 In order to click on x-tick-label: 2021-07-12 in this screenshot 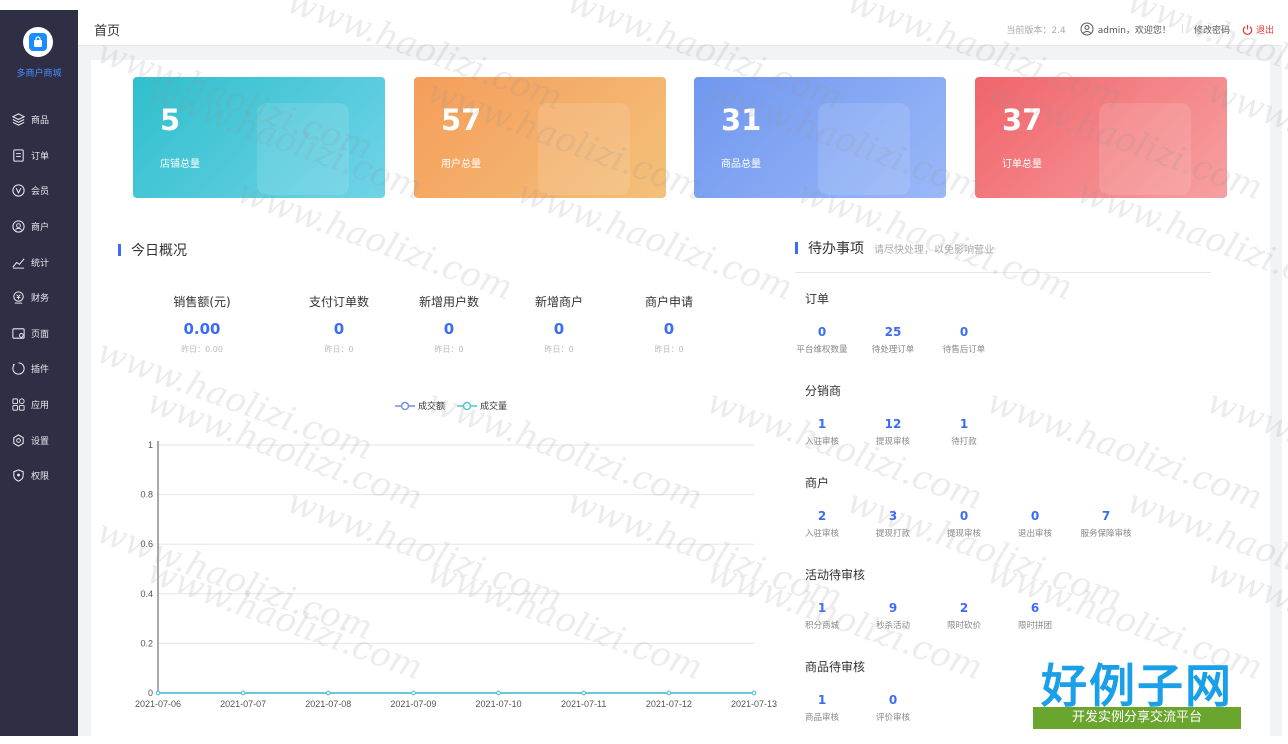, I will do `click(669, 704)`.